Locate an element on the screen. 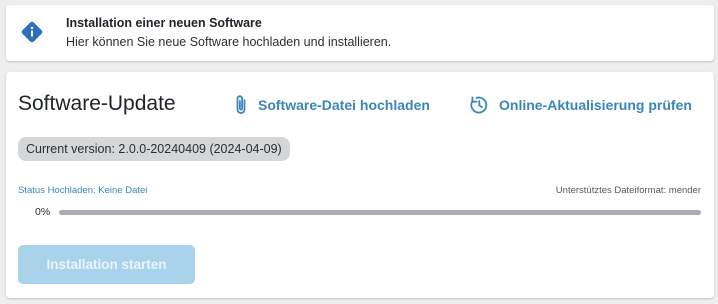  upload-progress-bar is located at coordinates (380, 212).